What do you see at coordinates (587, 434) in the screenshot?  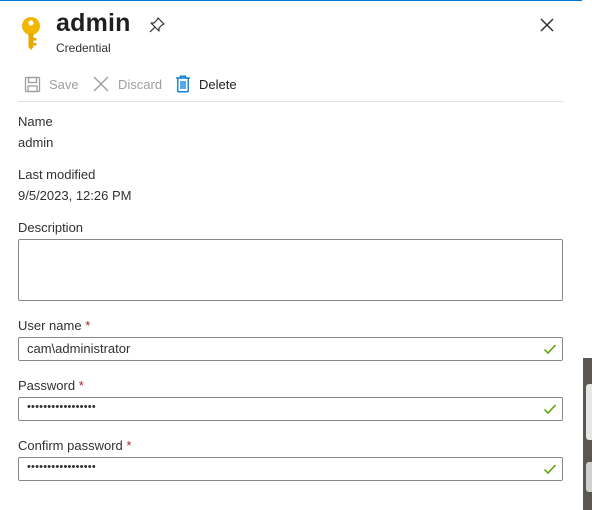 I see `background-window-edge` at bounding box center [587, 434].